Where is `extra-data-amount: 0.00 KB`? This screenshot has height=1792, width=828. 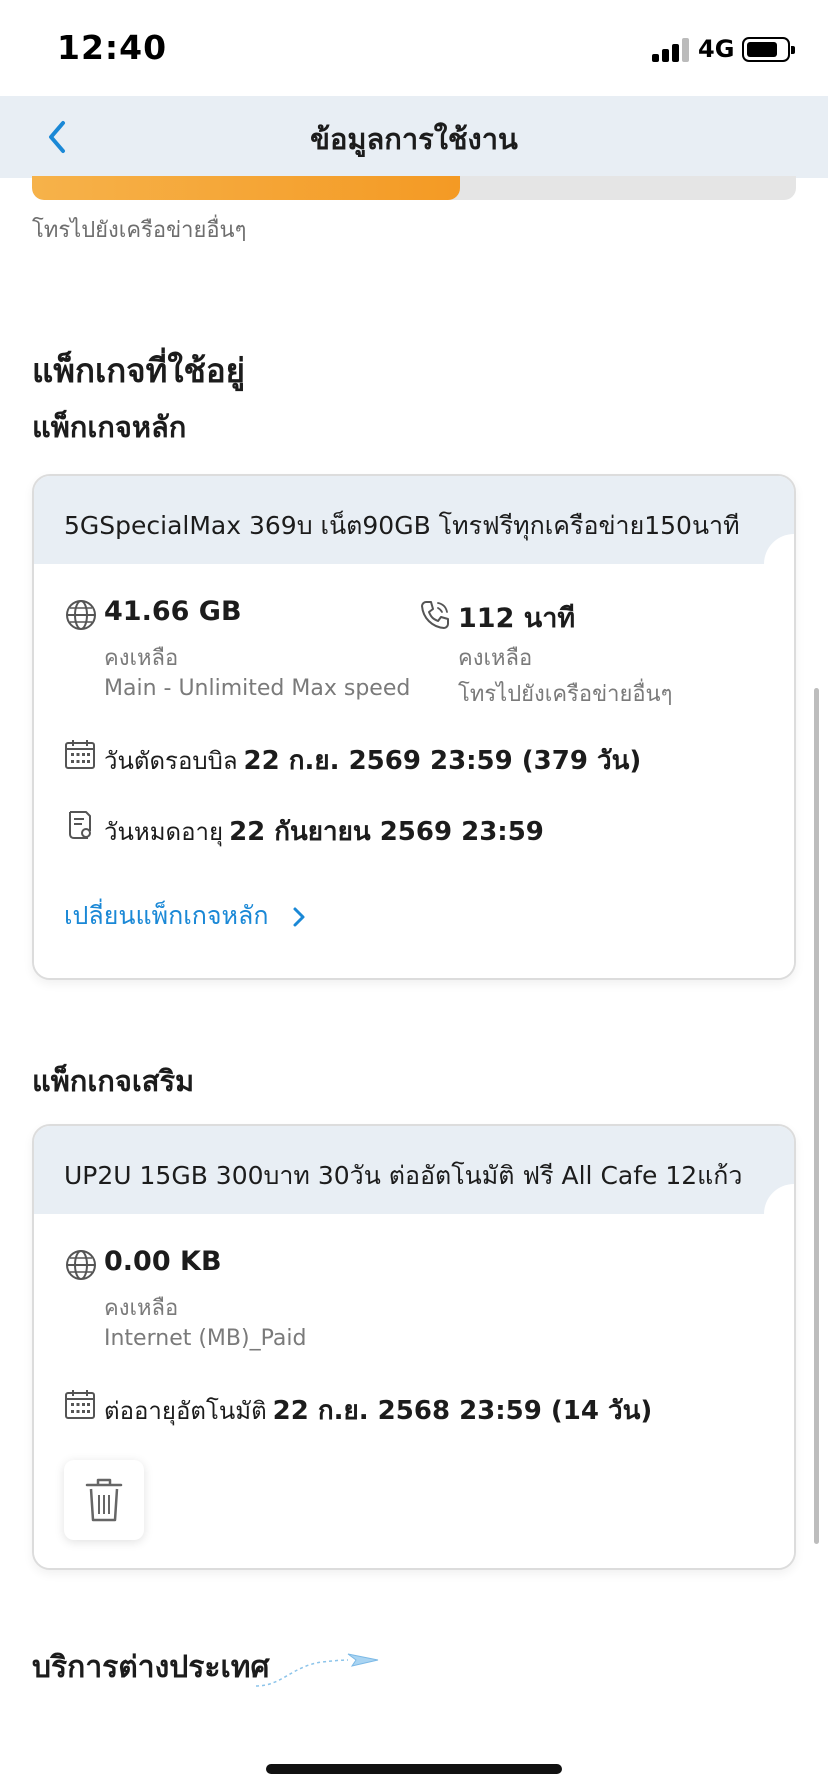 extra-data-amount: 0.00 KB is located at coordinates (163, 1261).